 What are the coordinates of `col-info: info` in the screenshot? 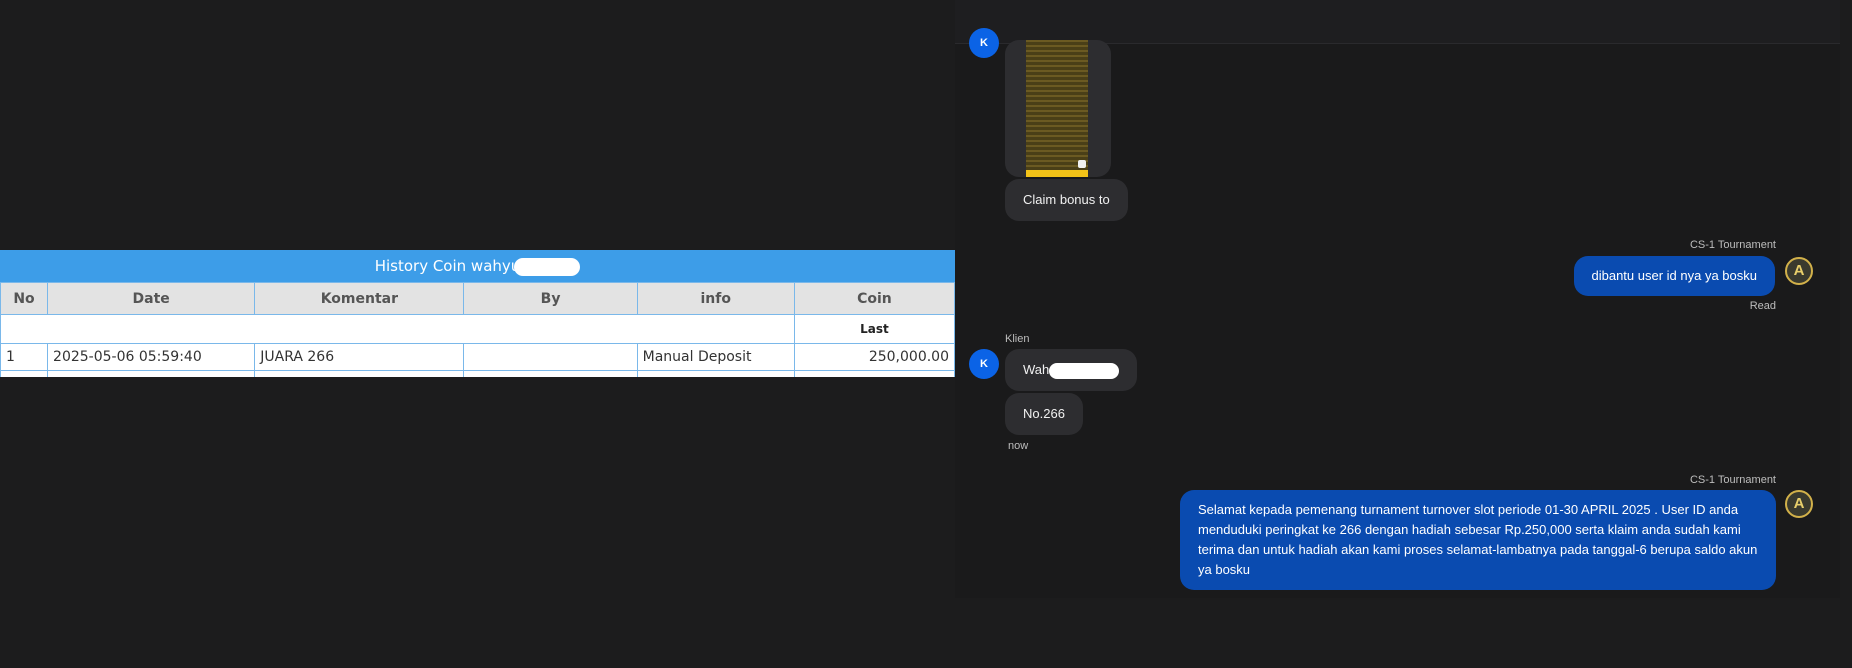 It's located at (715, 298).